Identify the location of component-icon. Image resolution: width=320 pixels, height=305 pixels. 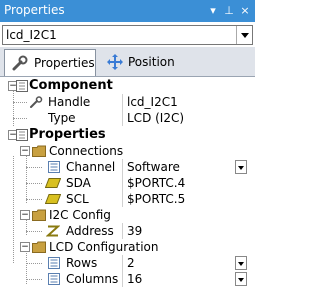
(22, 86).